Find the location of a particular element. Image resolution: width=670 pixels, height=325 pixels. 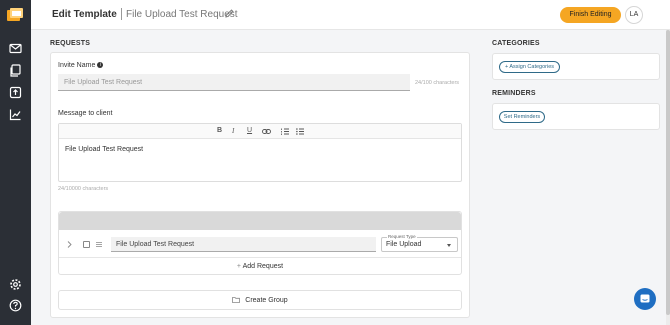

message-label: Message to client is located at coordinates (85, 113).